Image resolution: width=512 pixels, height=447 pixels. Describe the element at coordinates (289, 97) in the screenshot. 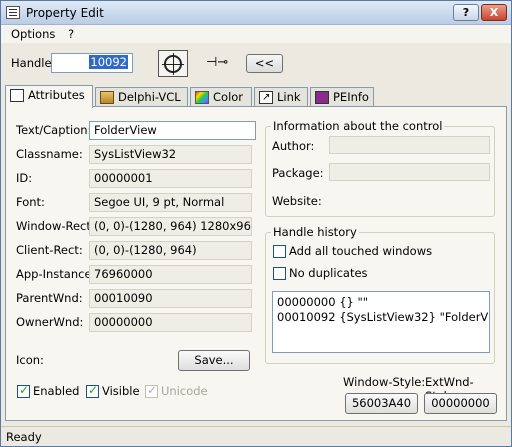

I see `tab-link-label: Link` at that location.